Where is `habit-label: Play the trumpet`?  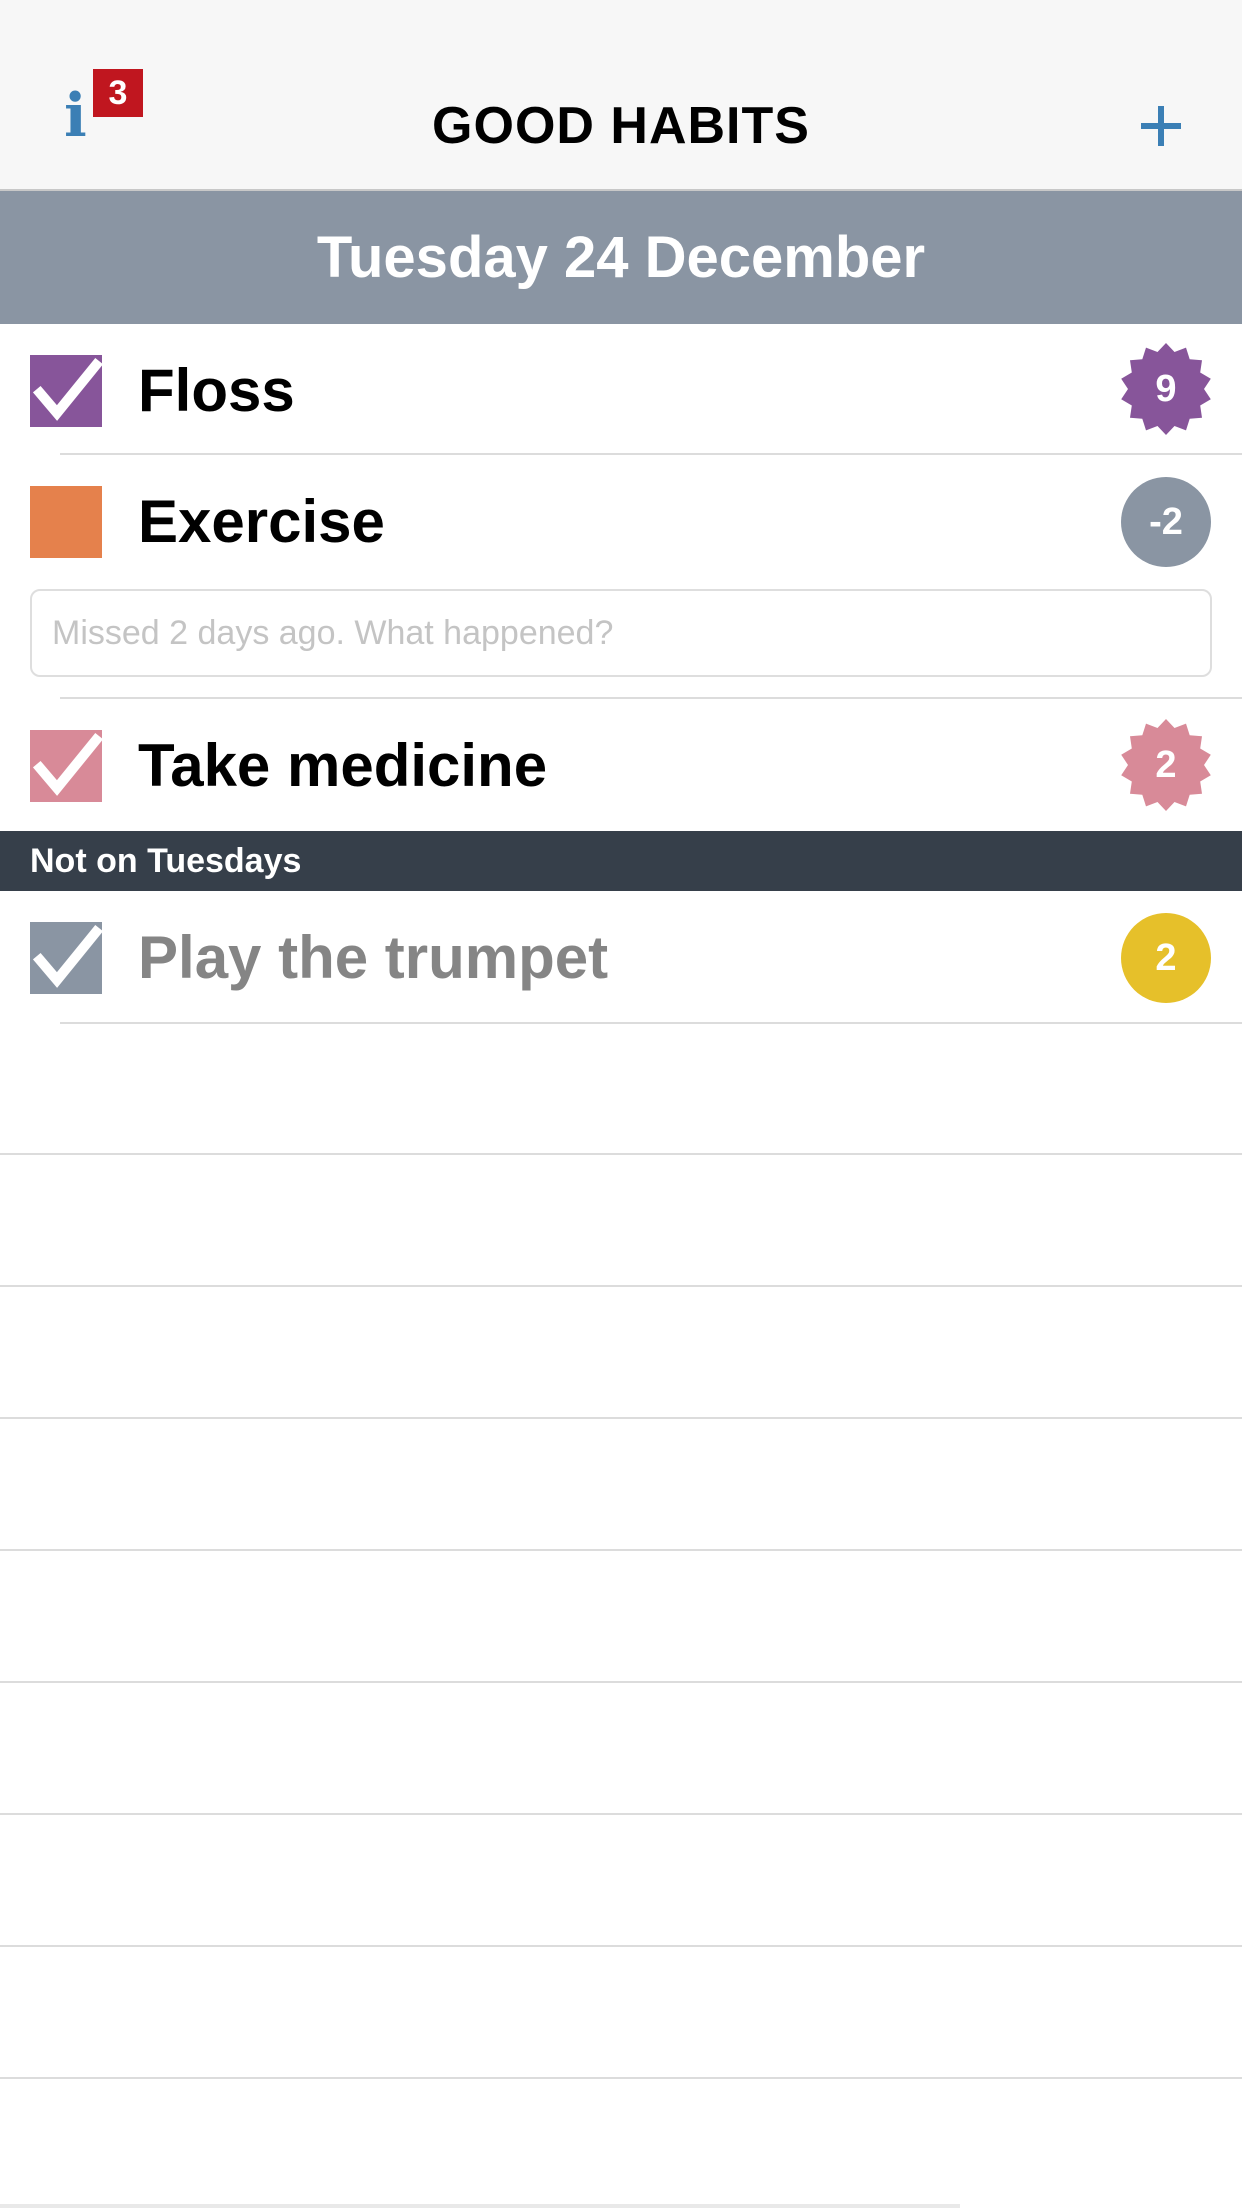 habit-label: Play the trumpet is located at coordinates (373, 957).